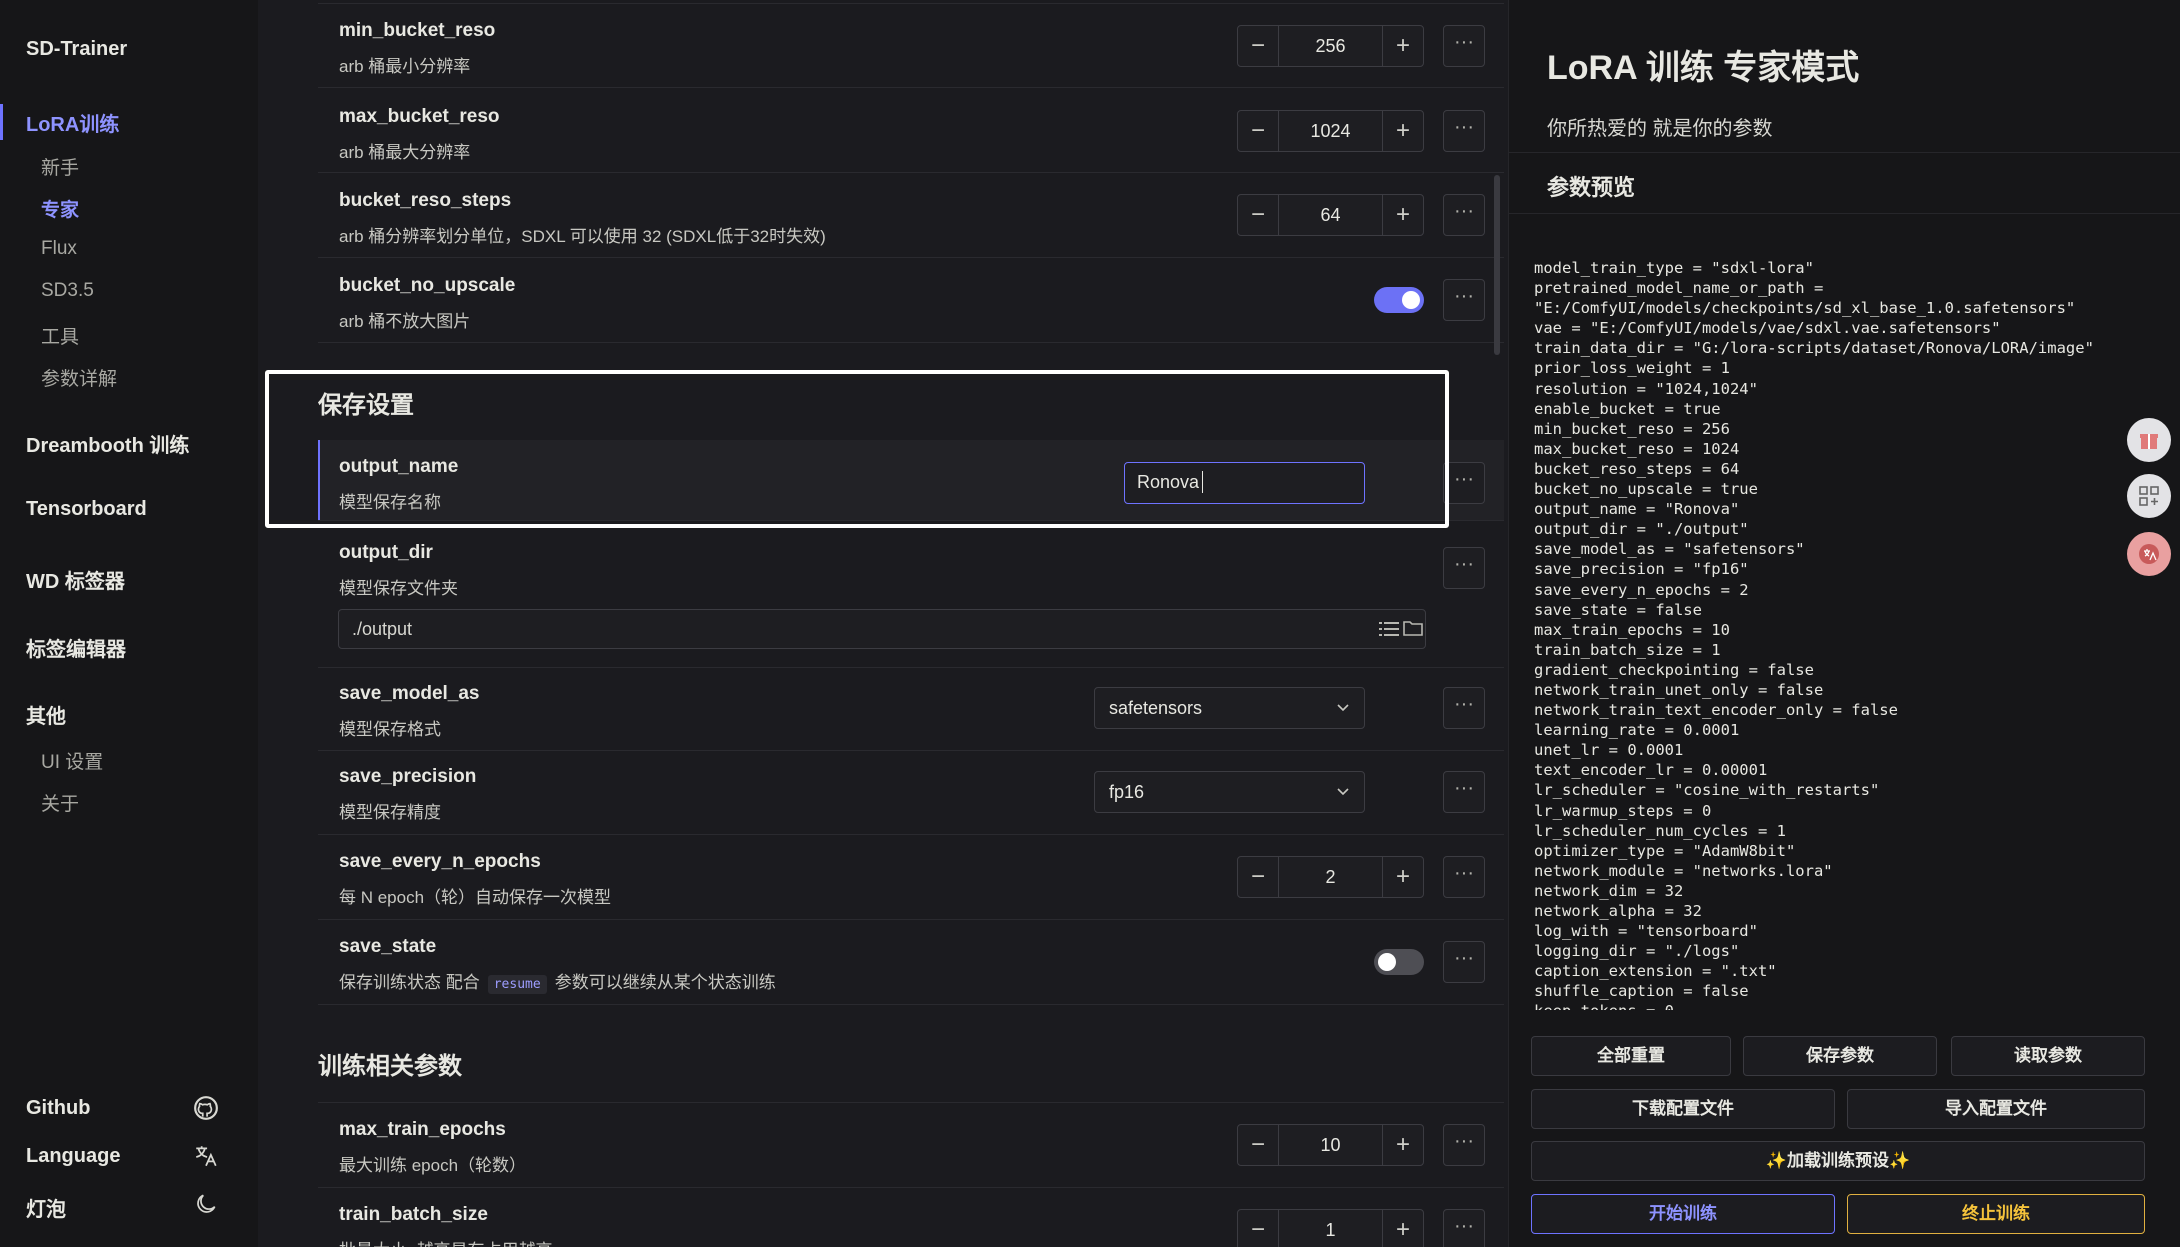 This screenshot has width=2180, height=1247. I want to click on save-model-as-select: safetensors, so click(1229, 708).